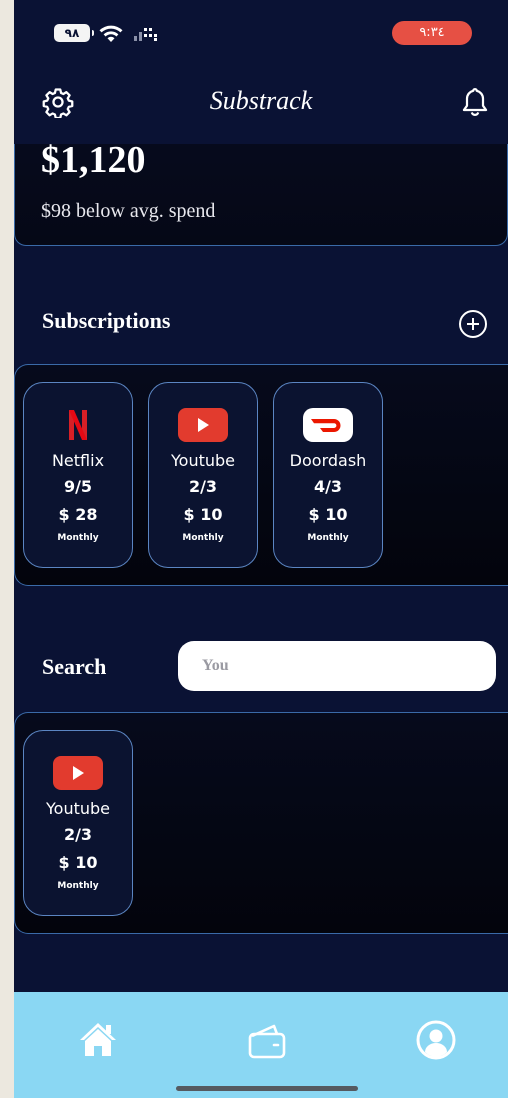 This screenshot has width=508, height=1098. What do you see at coordinates (328, 475) in the screenshot?
I see `subscription-card-doordash: Doordash 4/3 $ 10 Monthly` at bounding box center [328, 475].